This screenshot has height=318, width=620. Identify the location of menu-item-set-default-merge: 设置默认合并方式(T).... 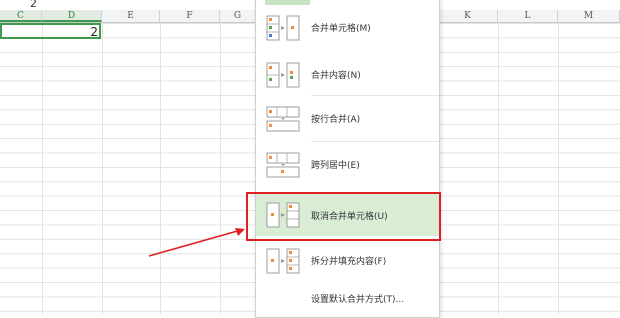
(347, 298).